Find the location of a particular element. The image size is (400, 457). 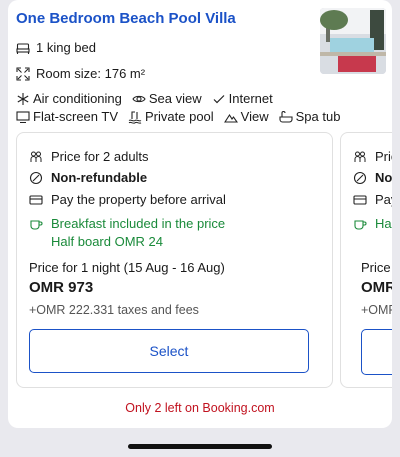

amenity-internet: Internet is located at coordinates (242, 98).